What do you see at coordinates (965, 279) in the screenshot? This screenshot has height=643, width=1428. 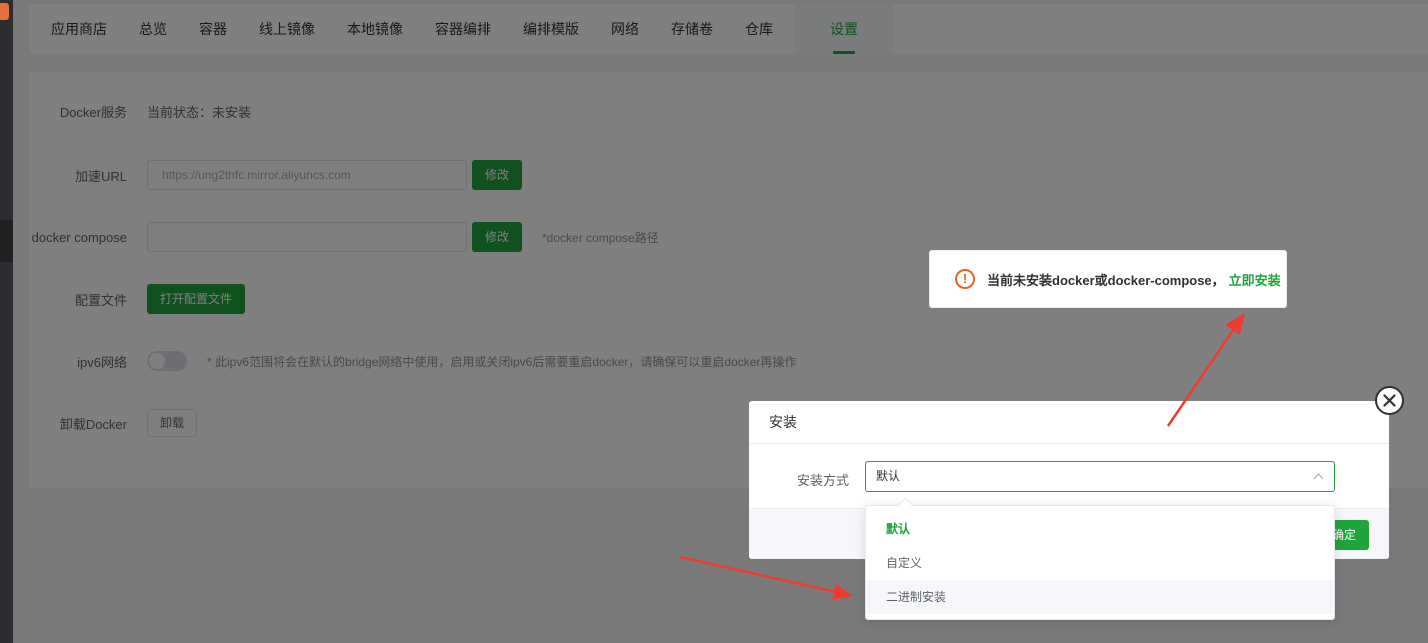 I see `warning-circle-icon: !` at bounding box center [965, 279].